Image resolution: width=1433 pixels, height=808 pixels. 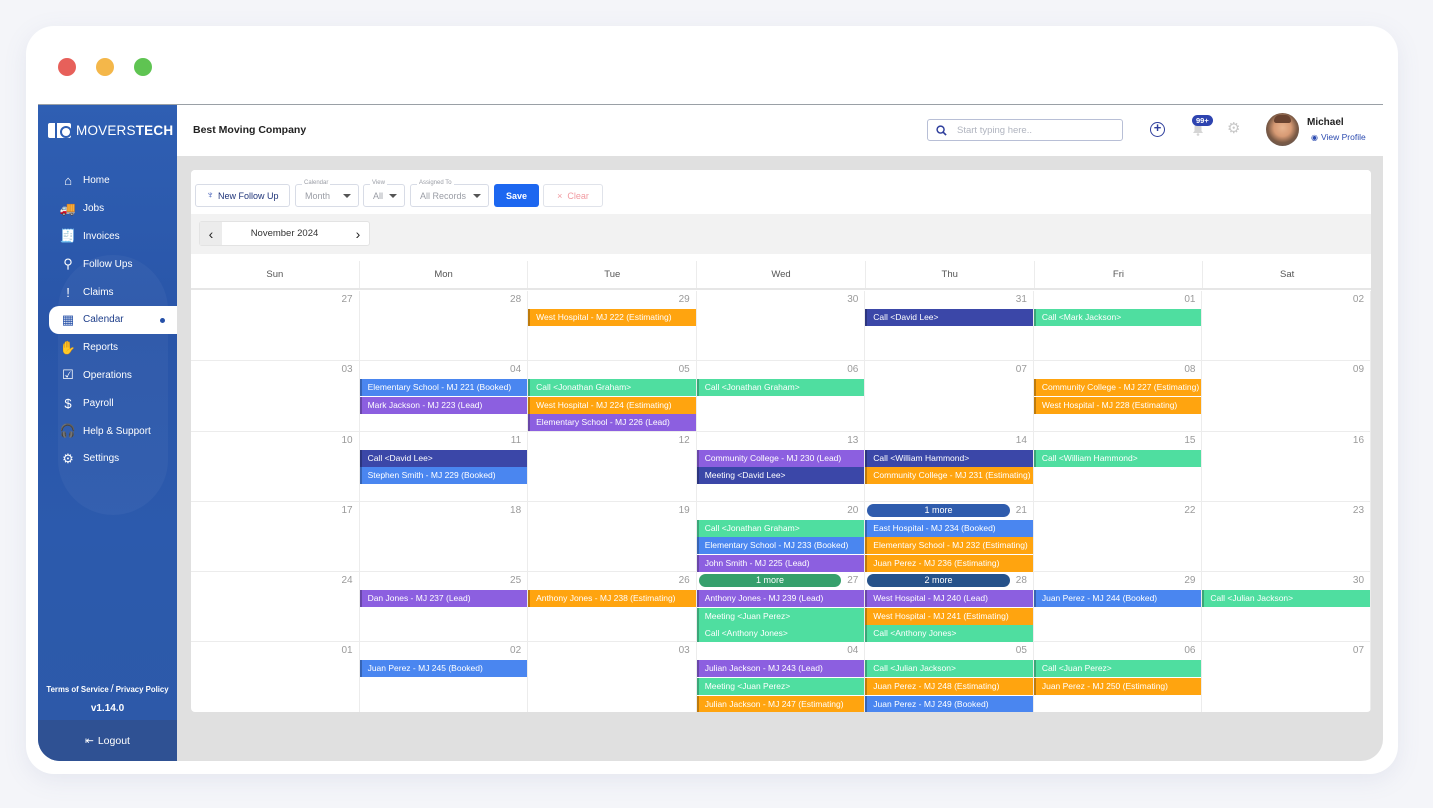 I want to click on assigned-to-select: Assigned To All Records, so click(x=449, y=193).